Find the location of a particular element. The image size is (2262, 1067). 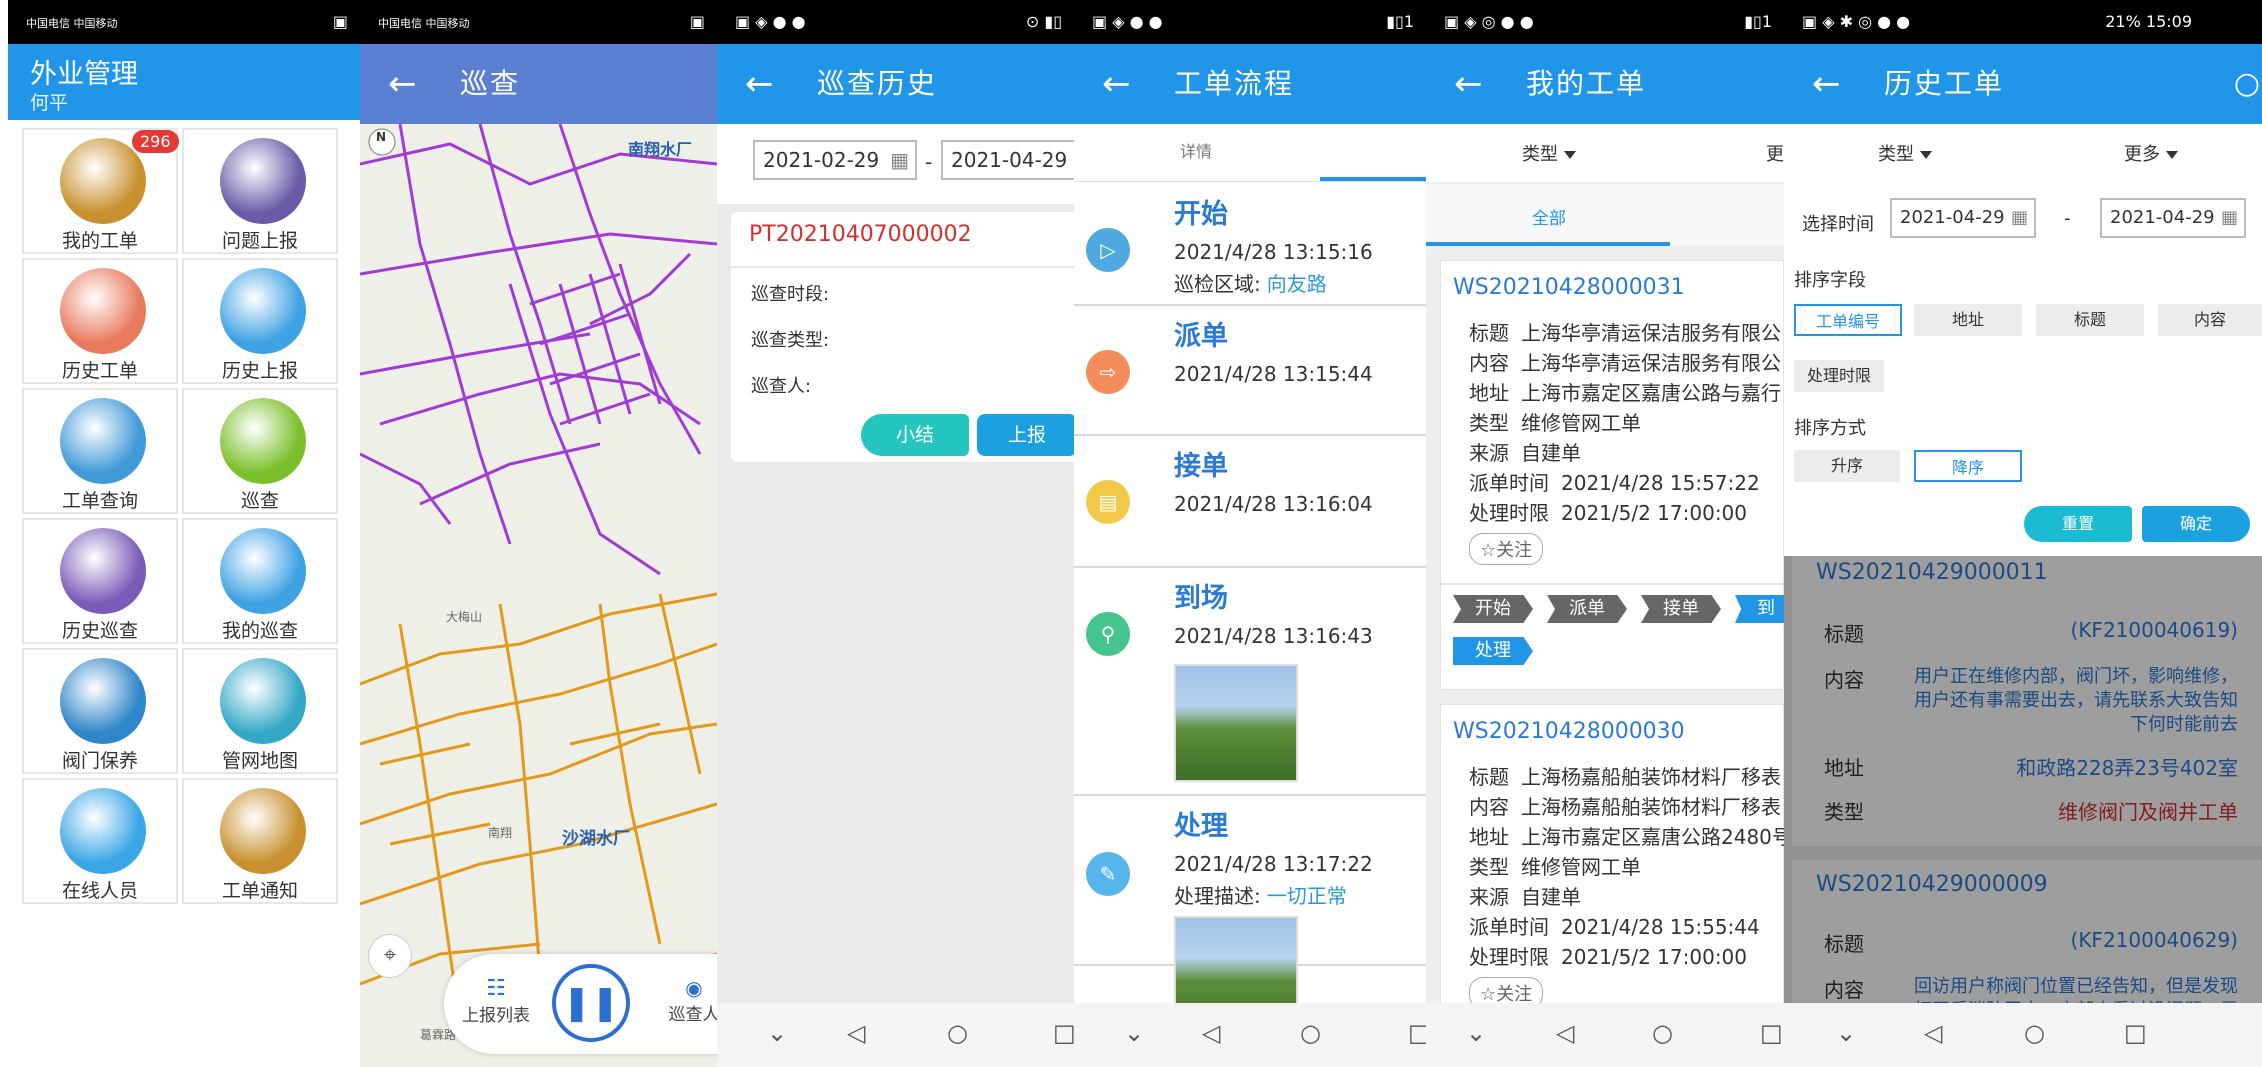

question-icon is located at coordinates (263, 181).